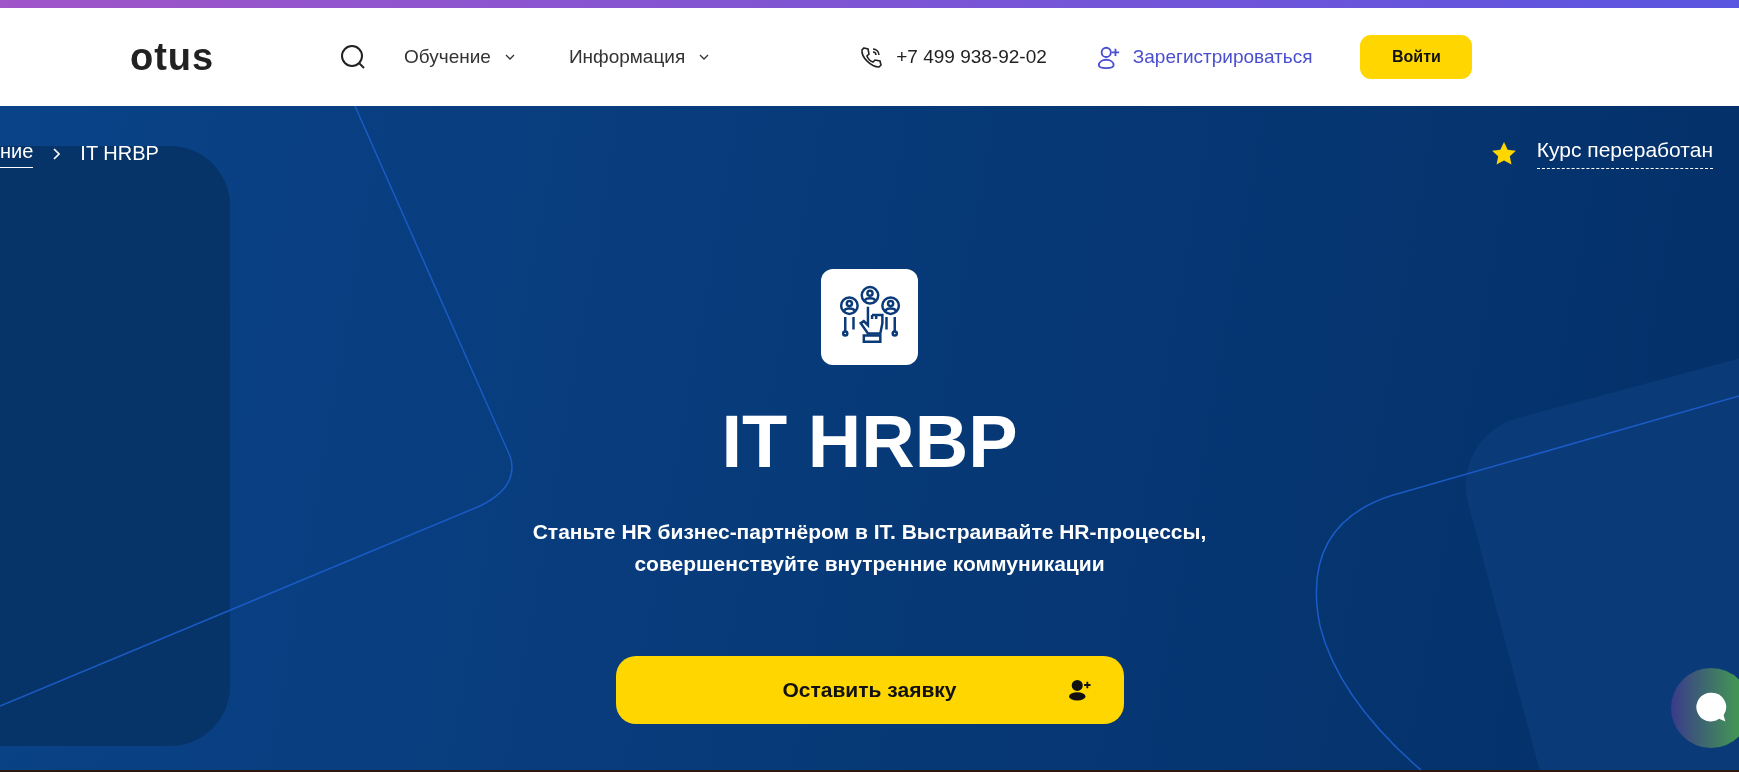  What do you see at coordinates (1624, 153) in the screenshot?
I see `course-updated-link: Курс переработан` at bounding box center [1624, 153].